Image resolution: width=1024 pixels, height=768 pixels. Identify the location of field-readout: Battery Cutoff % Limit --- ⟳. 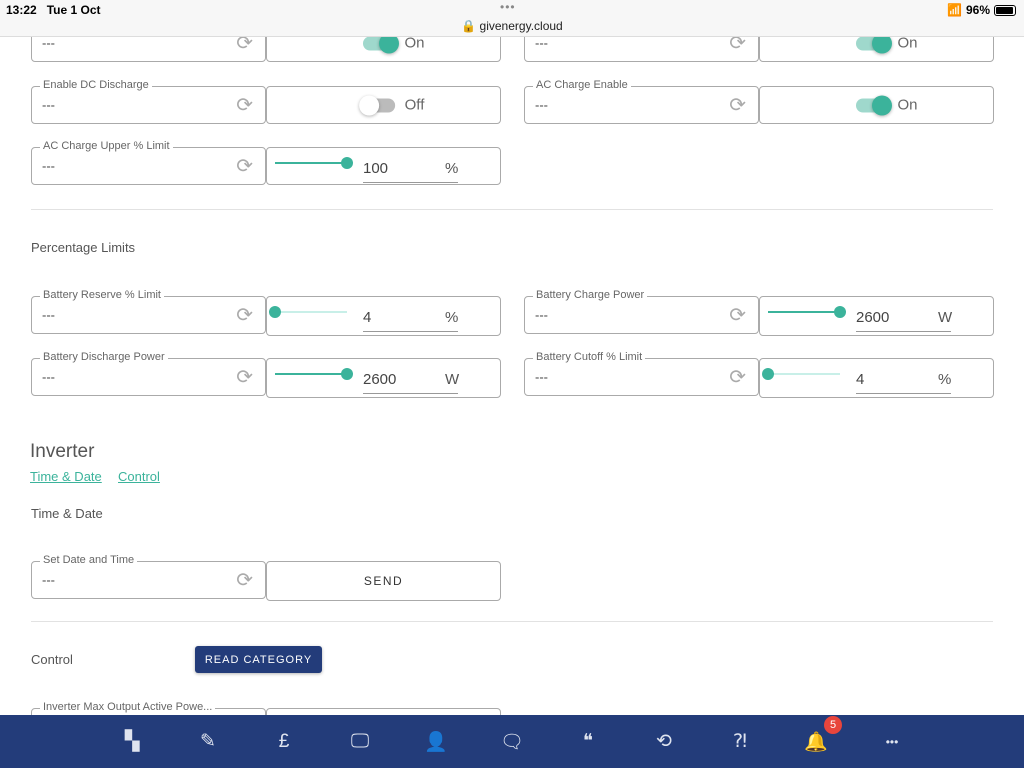
(641, 373).